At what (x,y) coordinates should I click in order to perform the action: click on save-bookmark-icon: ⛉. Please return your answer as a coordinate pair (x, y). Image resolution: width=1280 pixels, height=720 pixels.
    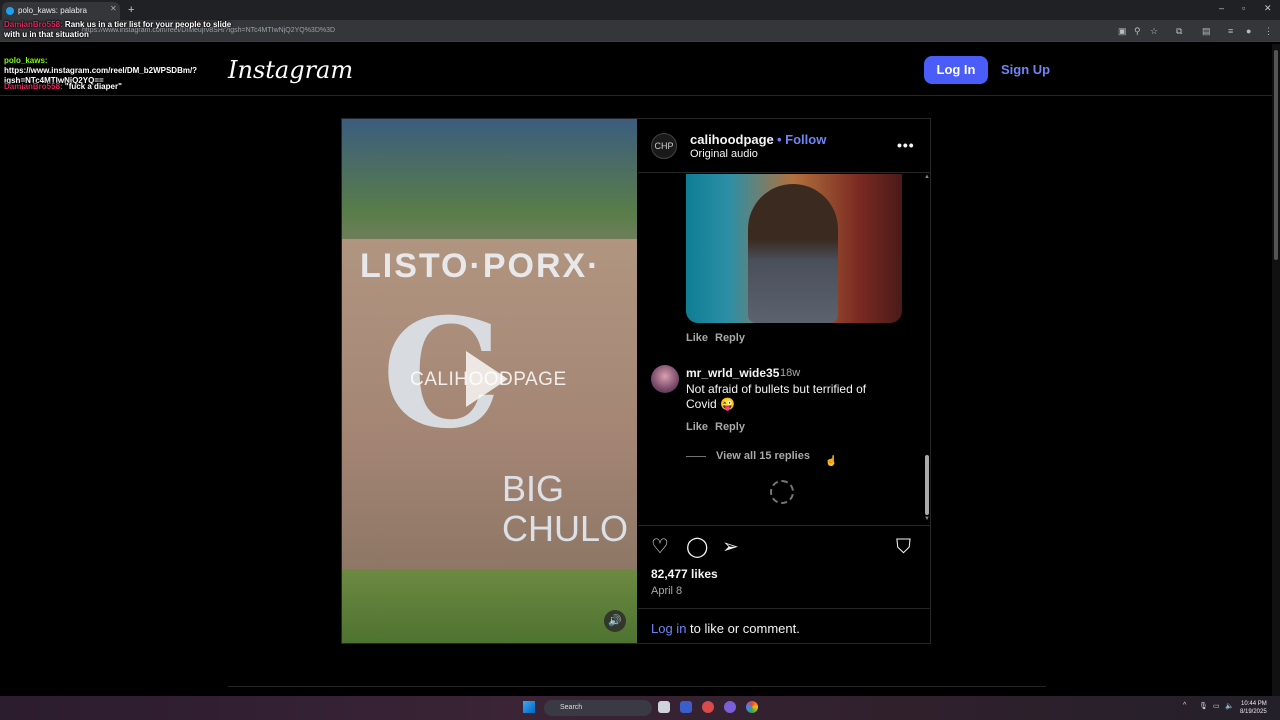
    Looking at the image, I should click on (903, 547).